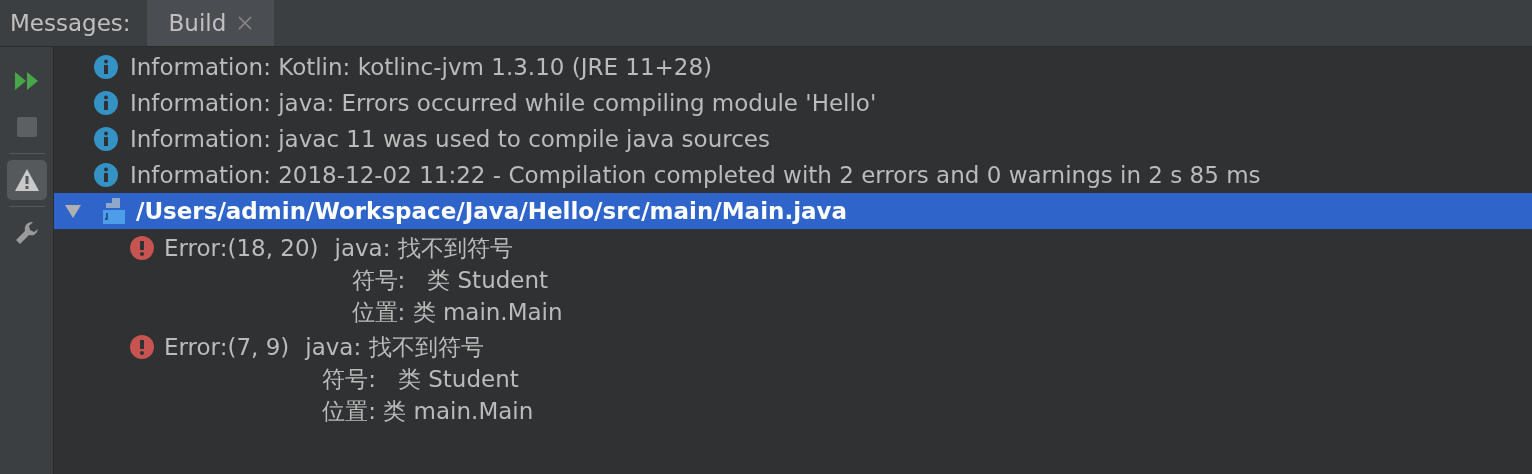 The image size is (1532, 474). What do you see at coordinates (503, 103) in the screenshot?
I see `message-text: Information: java: Errors occurred while compiling module 'Hello'` at bounding box center [503, 103].